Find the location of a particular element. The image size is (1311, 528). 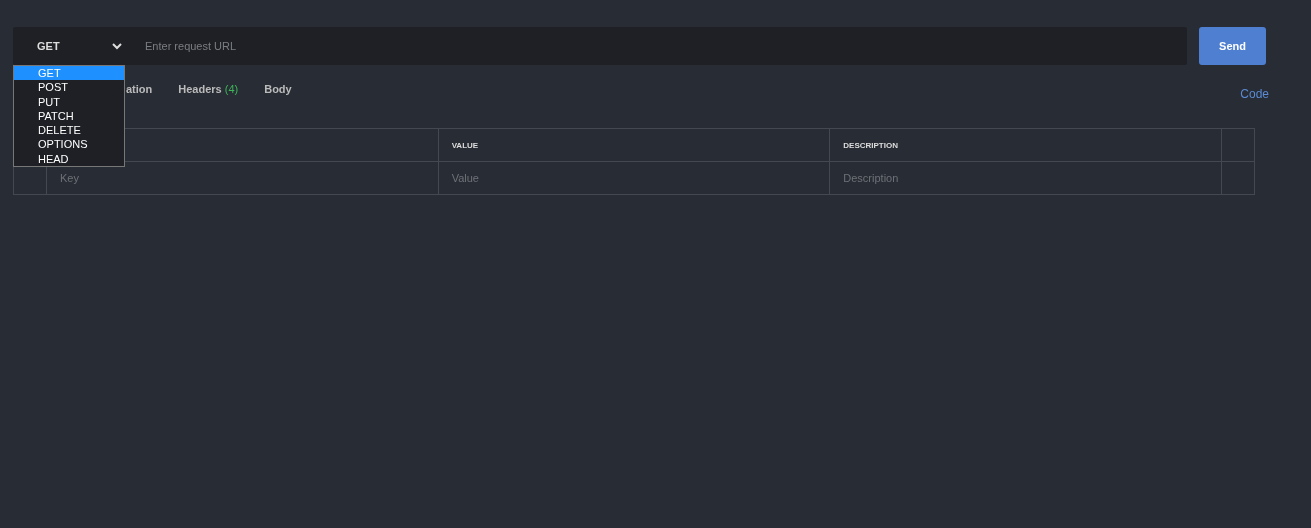

menu-item: PATCH is located at coordinates (69, 116).